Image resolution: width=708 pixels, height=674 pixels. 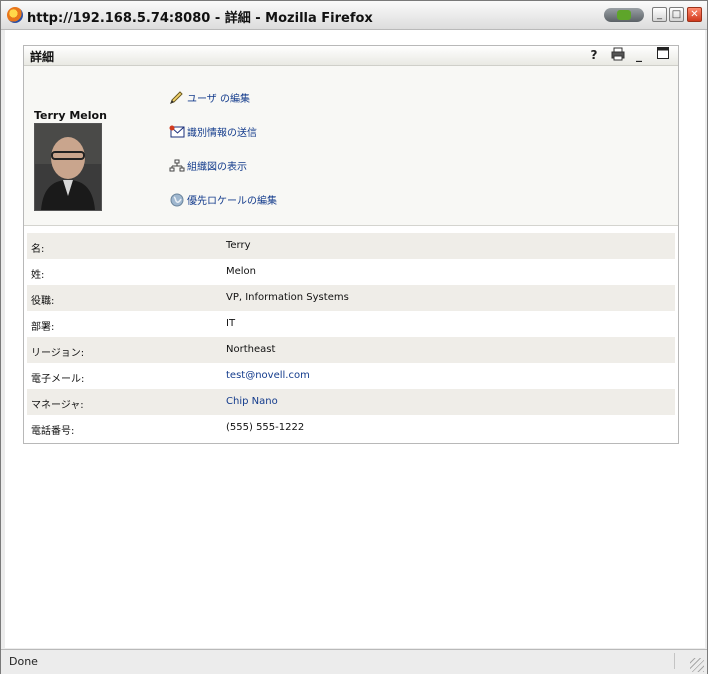 I want to click on action-edit-user: ユーザ の編集, so click(x=209, y=97).